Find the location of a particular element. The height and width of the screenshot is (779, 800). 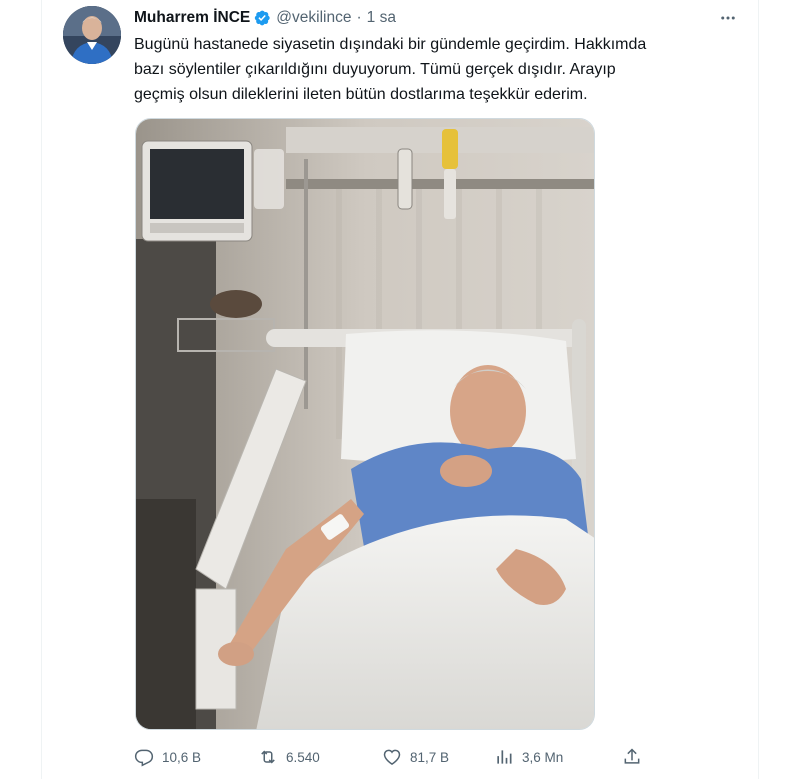

tweet-header: Muharrem İNCE @vekilince · 1 sa is located at coordinates (265, 18).